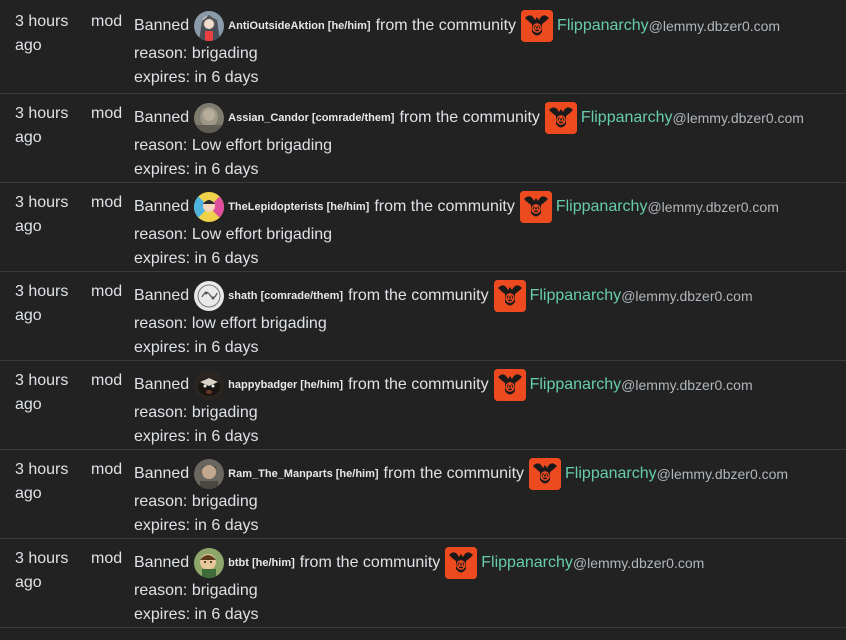 Image resolution: width=846 pixels, height=640 pixels. What do you see at coordinates (209, 26) in the screenshot?
I see `avatar-anime-girl-icon` at bounding box center [209, 26].